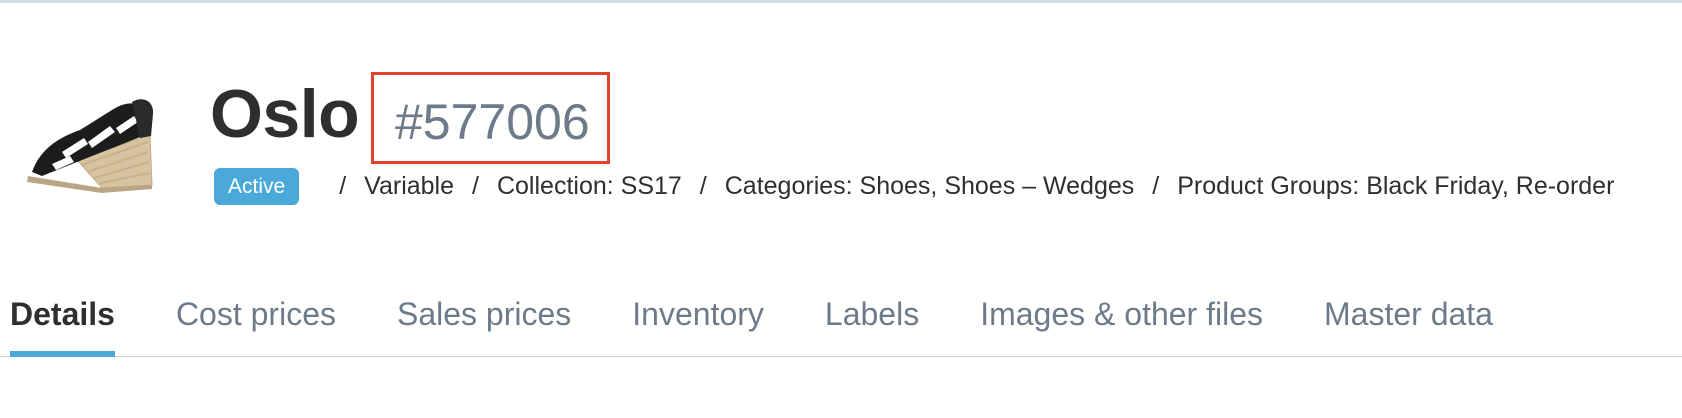 The width and height of the screenshot is (1682, 418). Describe the element at coordinates (484, 321) in the screenshot. I see `tab-sales-prices: Sales prices` at that location.